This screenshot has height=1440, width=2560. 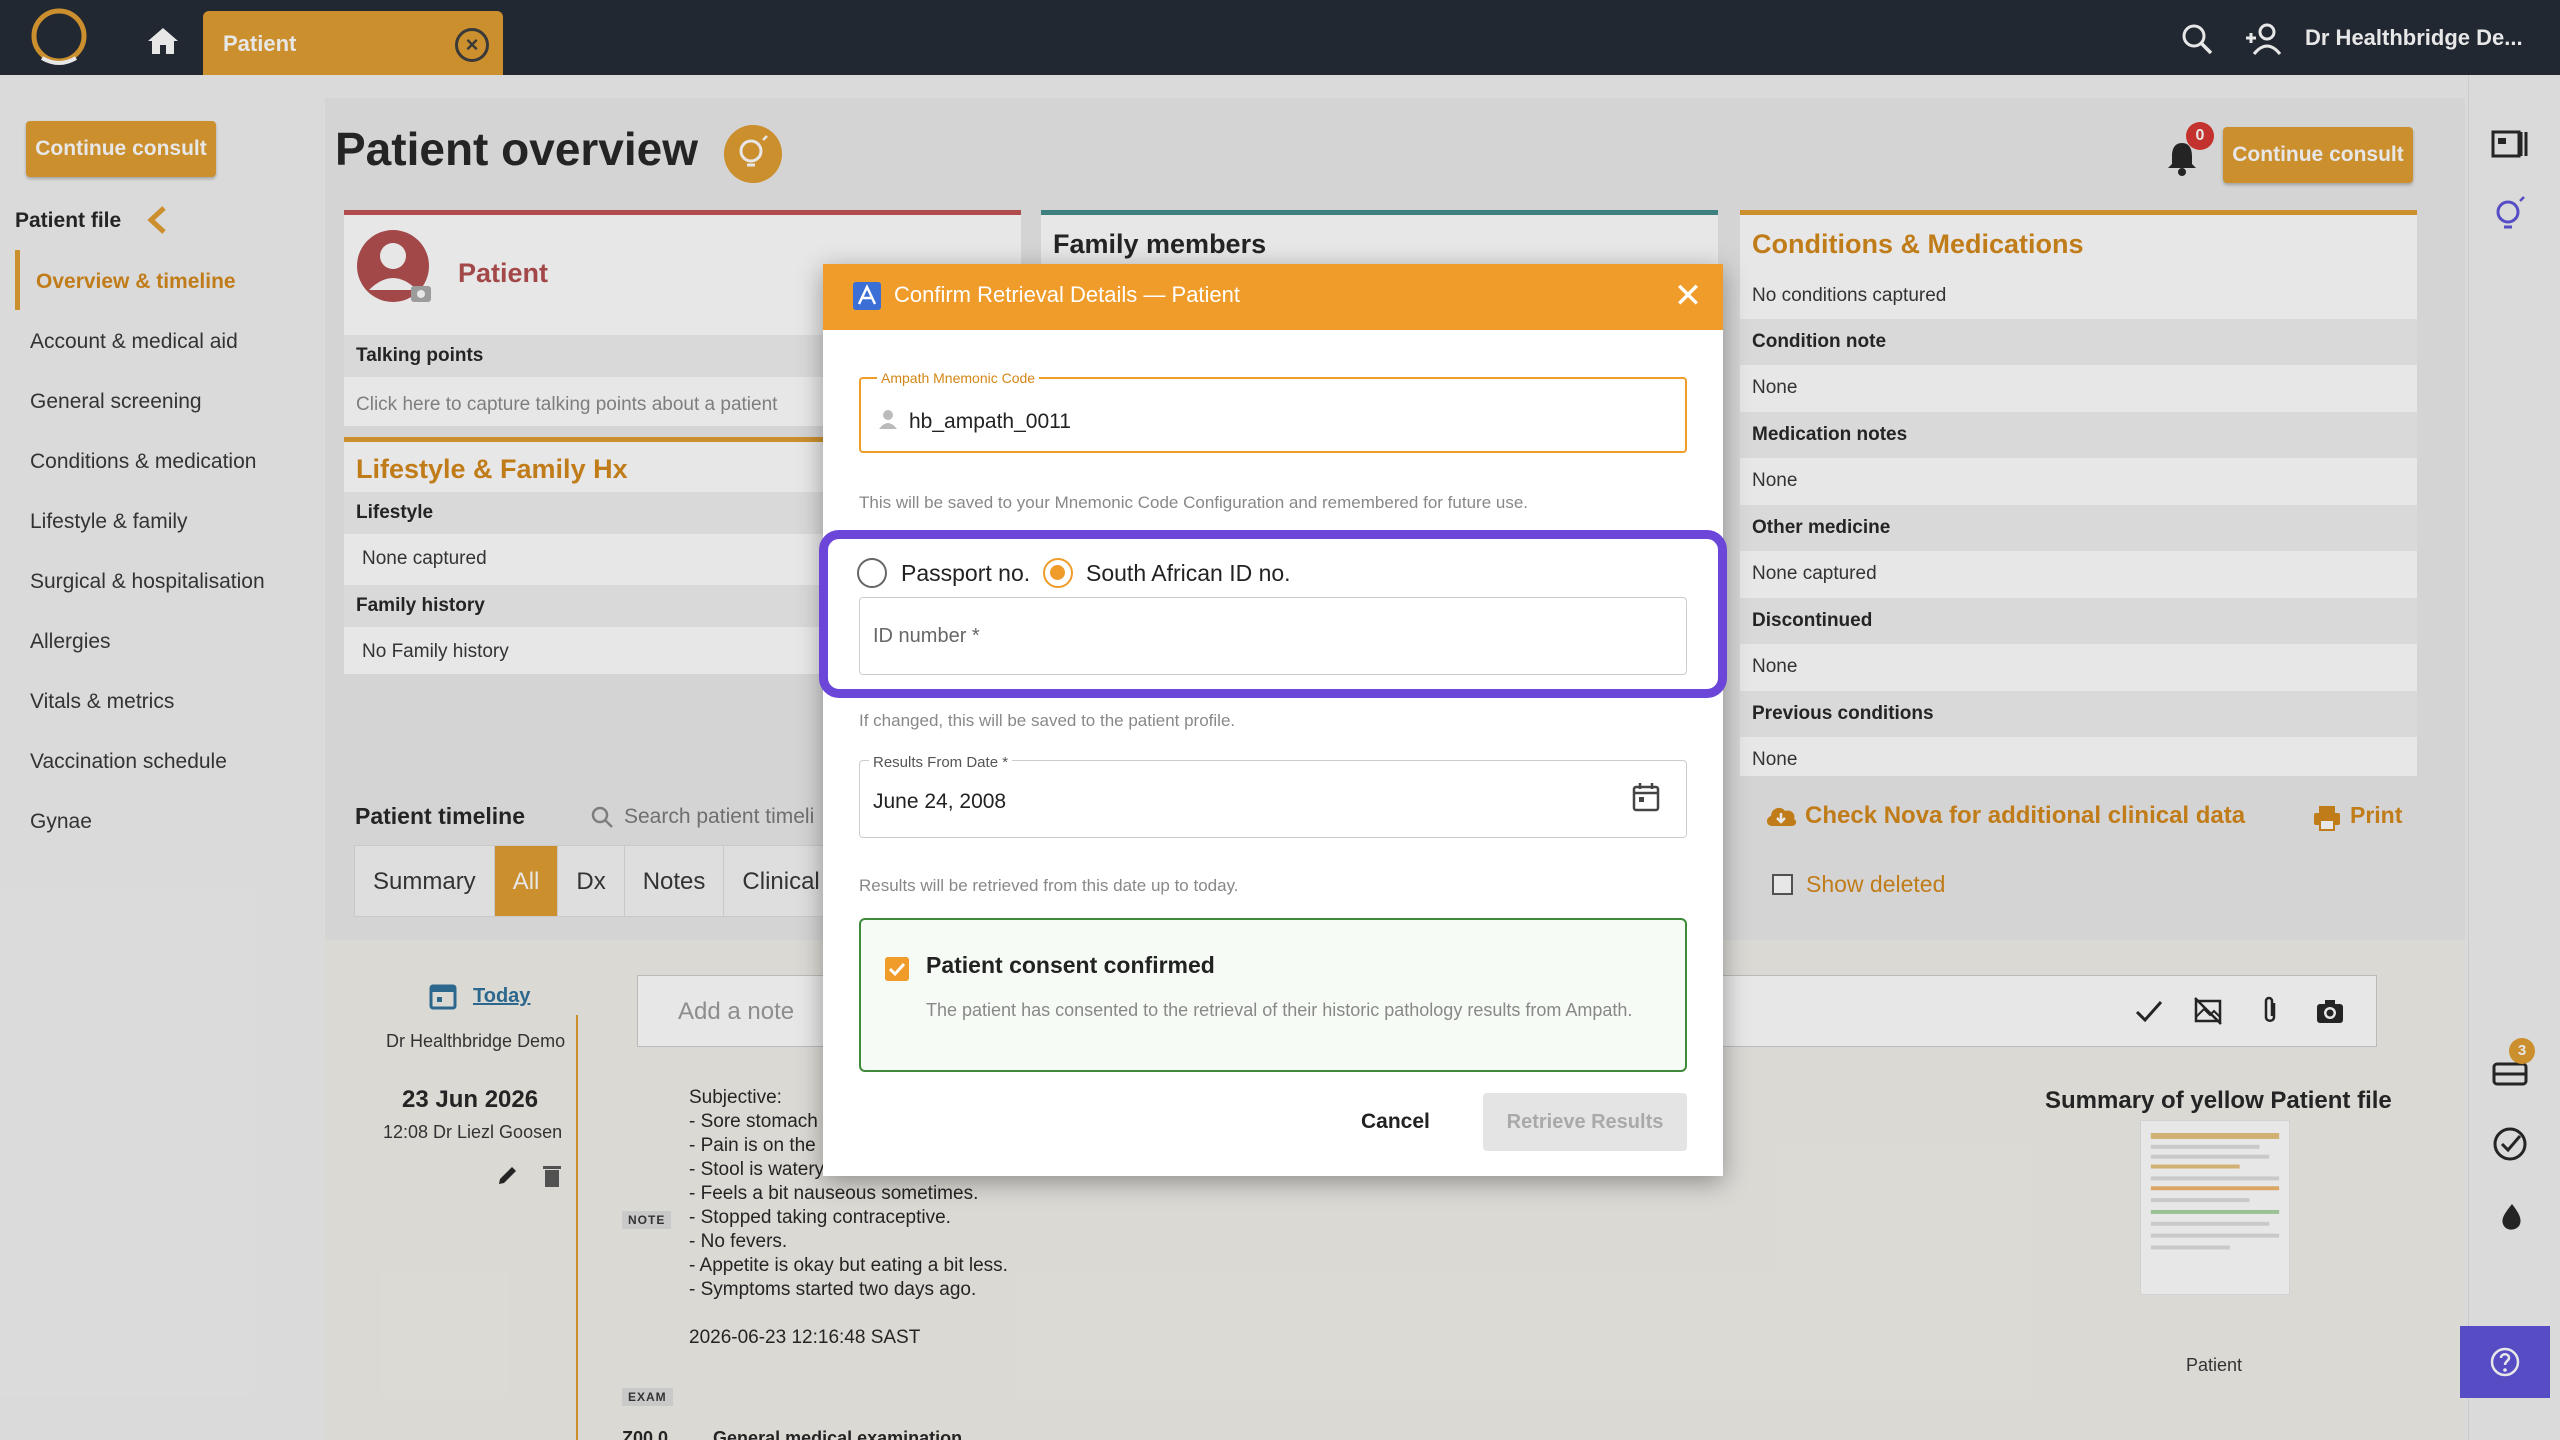 I want to click on dialog-header: Confirm Retrieval Details — Patient ✕, so click(x=1273, y=297).